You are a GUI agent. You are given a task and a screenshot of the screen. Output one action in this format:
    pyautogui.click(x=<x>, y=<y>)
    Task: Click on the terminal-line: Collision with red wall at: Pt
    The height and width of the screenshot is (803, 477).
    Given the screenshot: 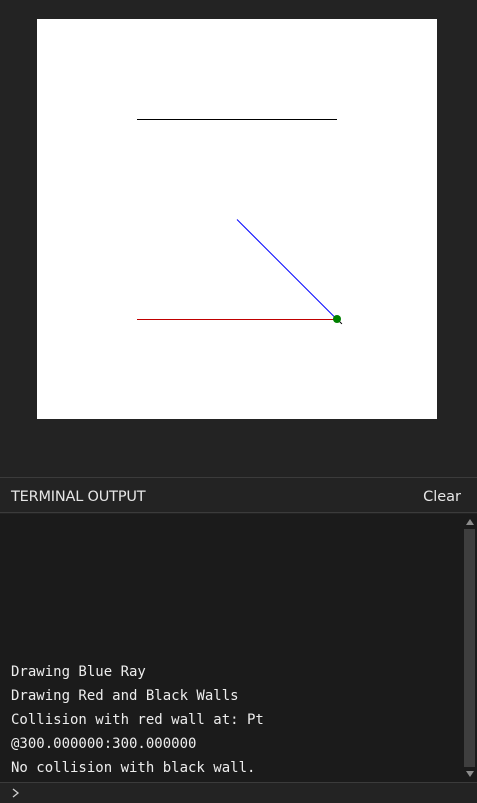 What is the action you would take?
    pyautogui.click(x=137, y=720)
    